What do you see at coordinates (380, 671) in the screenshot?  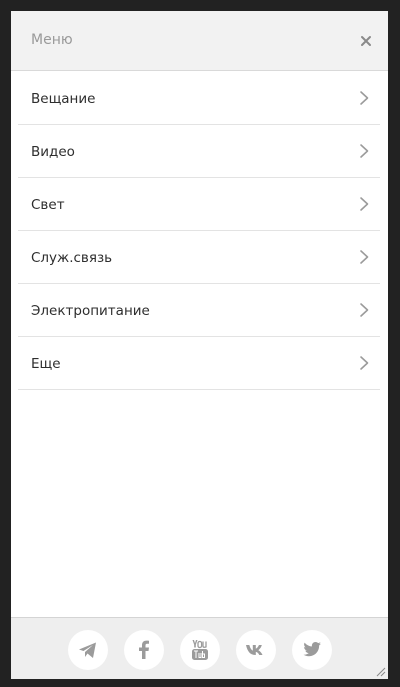 I see `resize-grip-icon` at bounding box center [380, 671].